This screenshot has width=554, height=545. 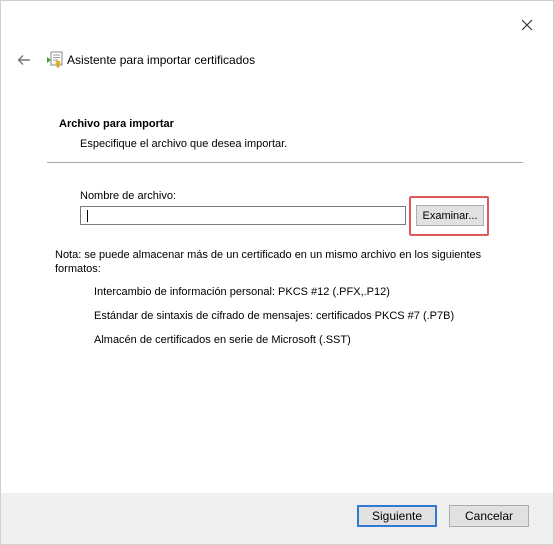 I want to click on section-title: Archivo para importar, so click(x=116, y=124).